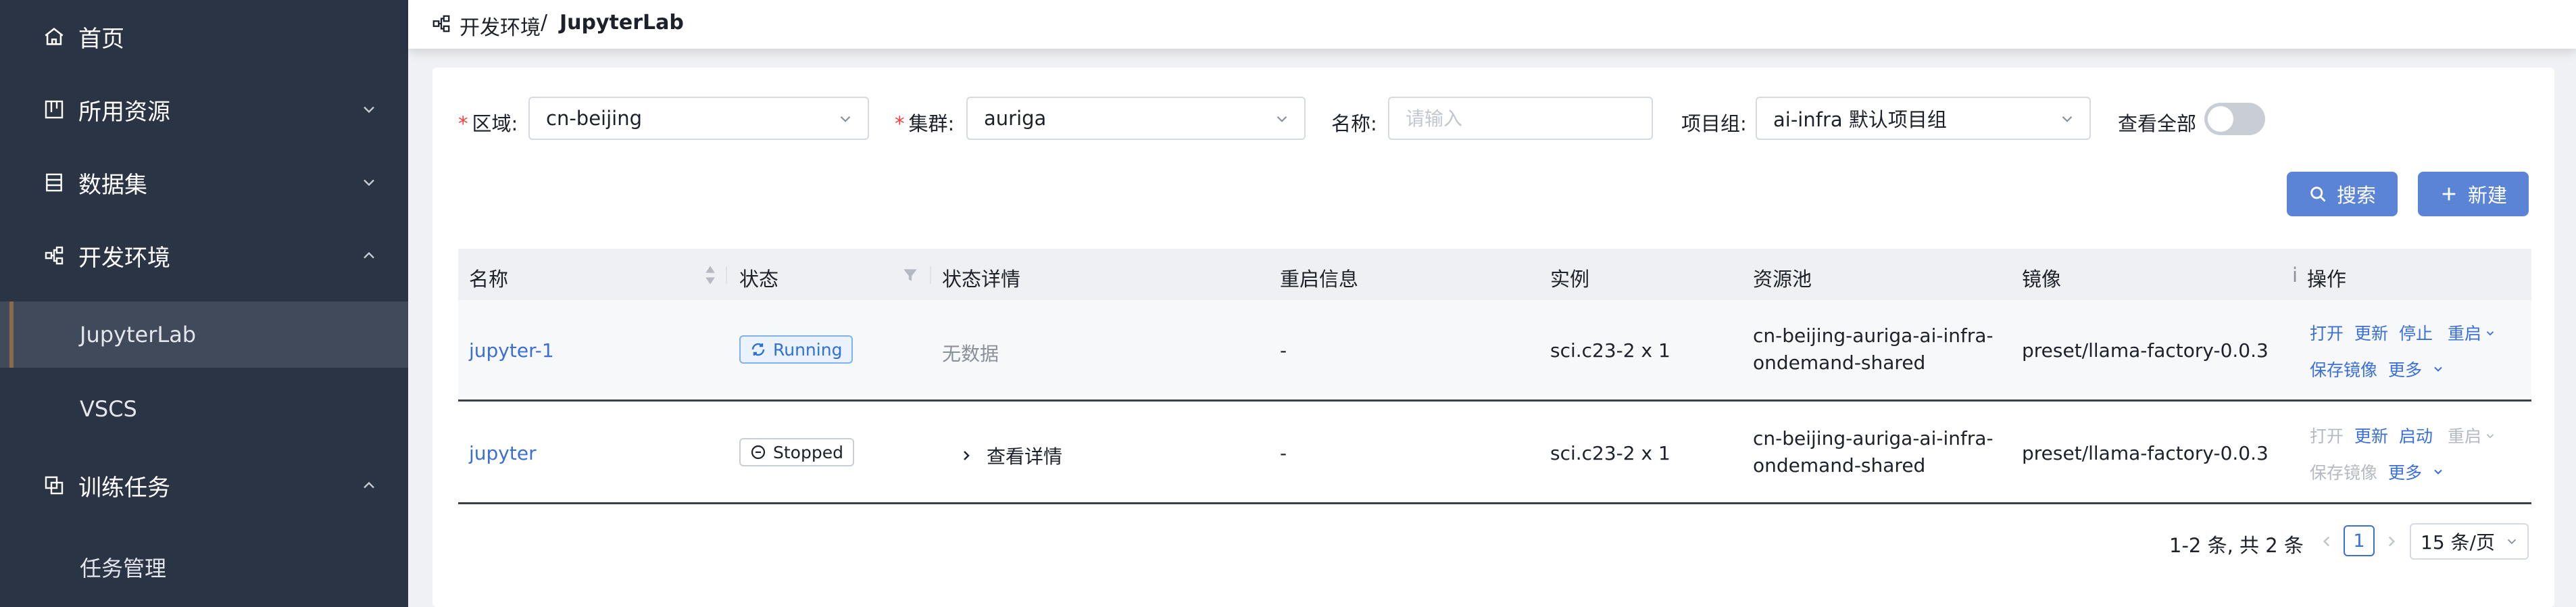 The height and width of the screenshot is (607, 2576). I want to click on name-input, so click(1521, 118).